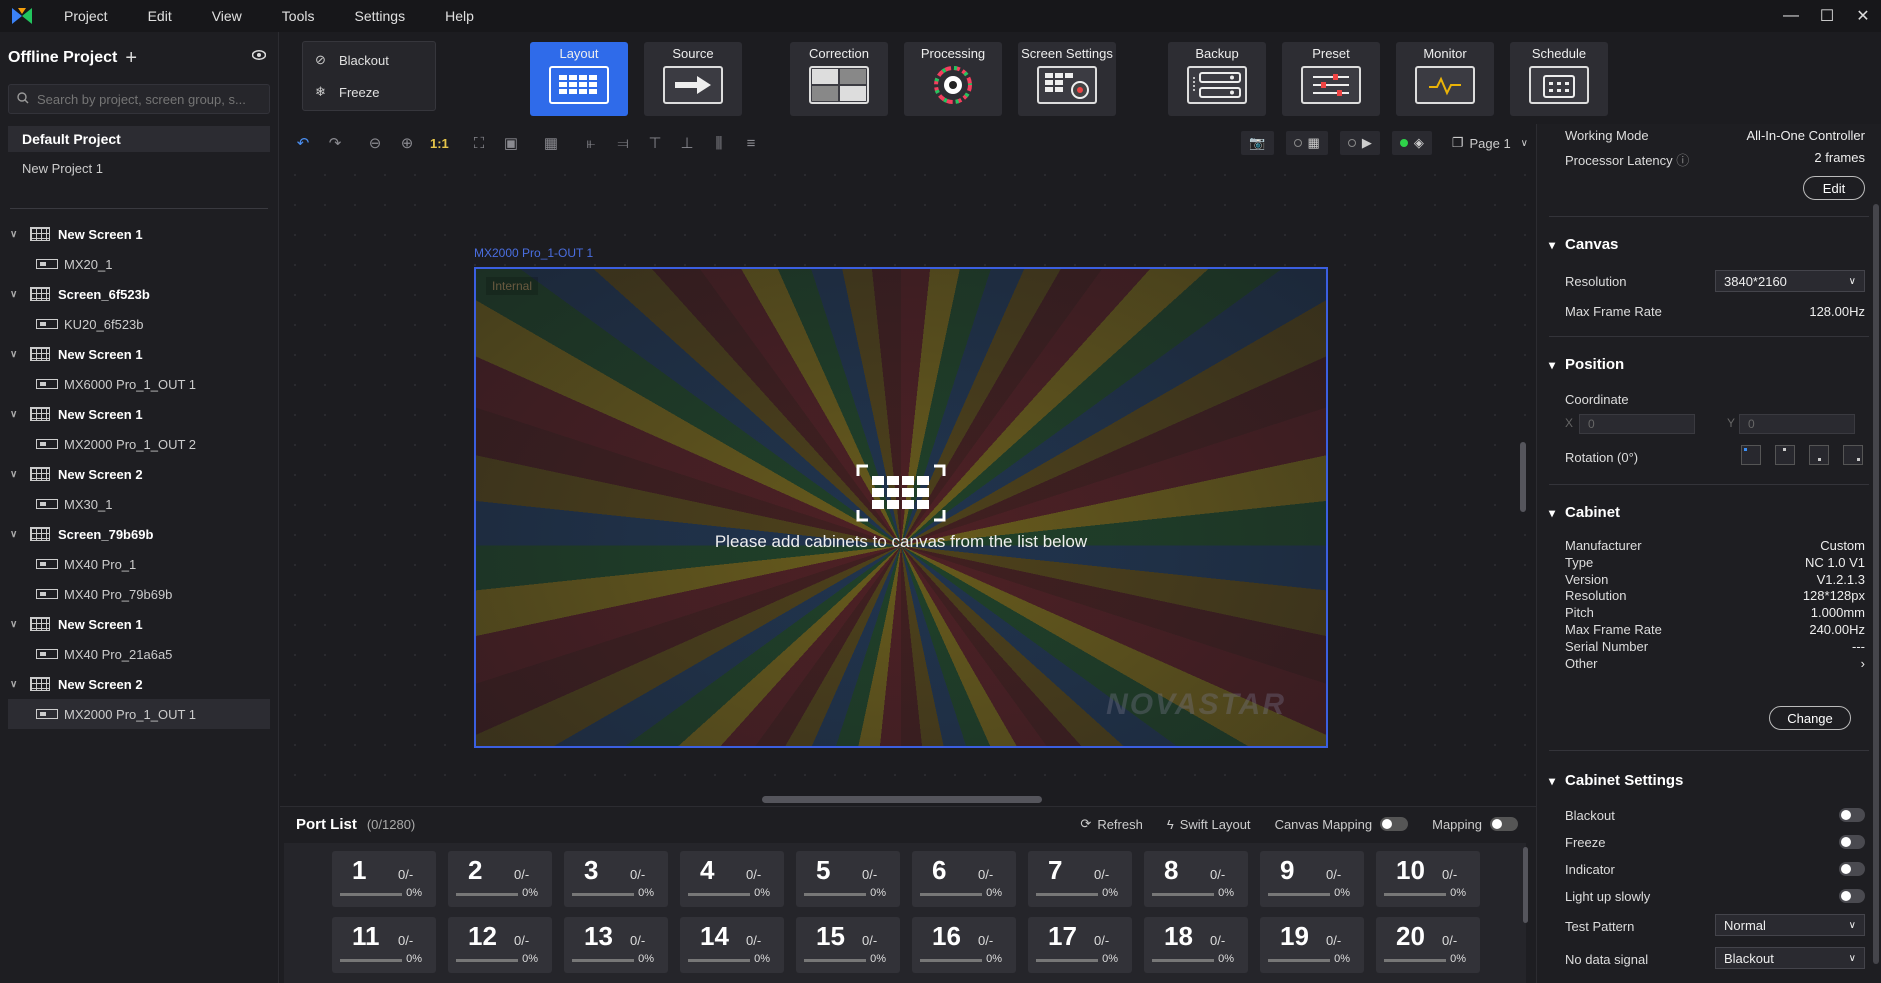  I want to click on swift-layout-button: ϟ Swift Layout, so click(1209, 824).